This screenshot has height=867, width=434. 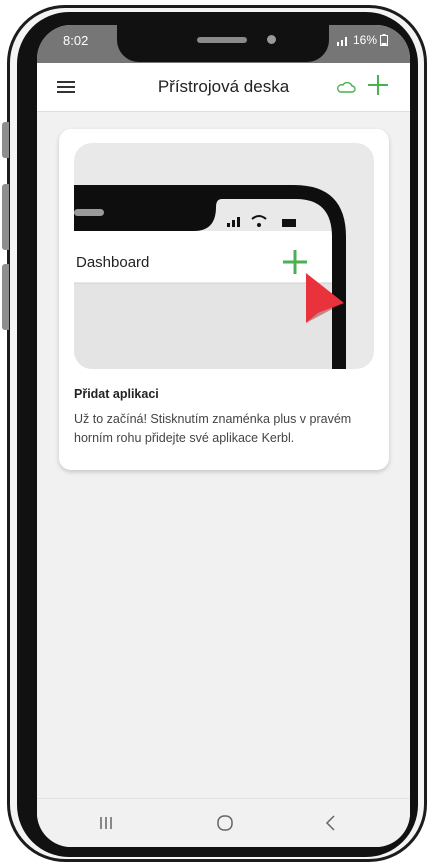 What do you see at coordinates (384, 40) in the screenshot?
I see `battery-icon` at bounding box center [384, 40].